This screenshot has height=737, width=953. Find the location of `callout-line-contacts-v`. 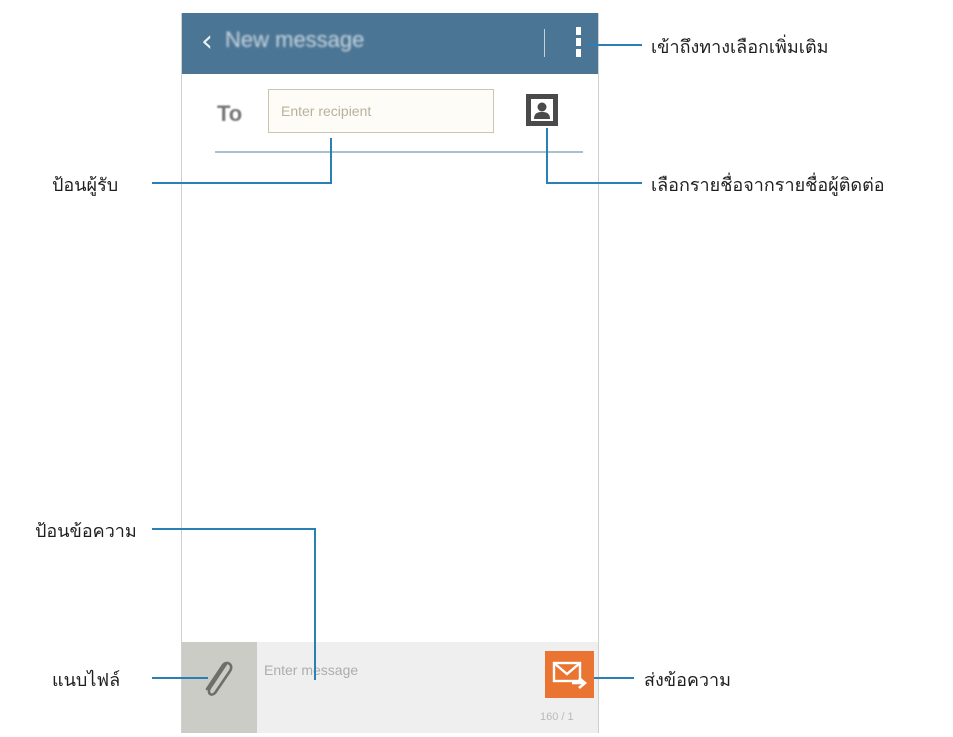

callout-line-contacts-v is located at coordinates (547, 156).